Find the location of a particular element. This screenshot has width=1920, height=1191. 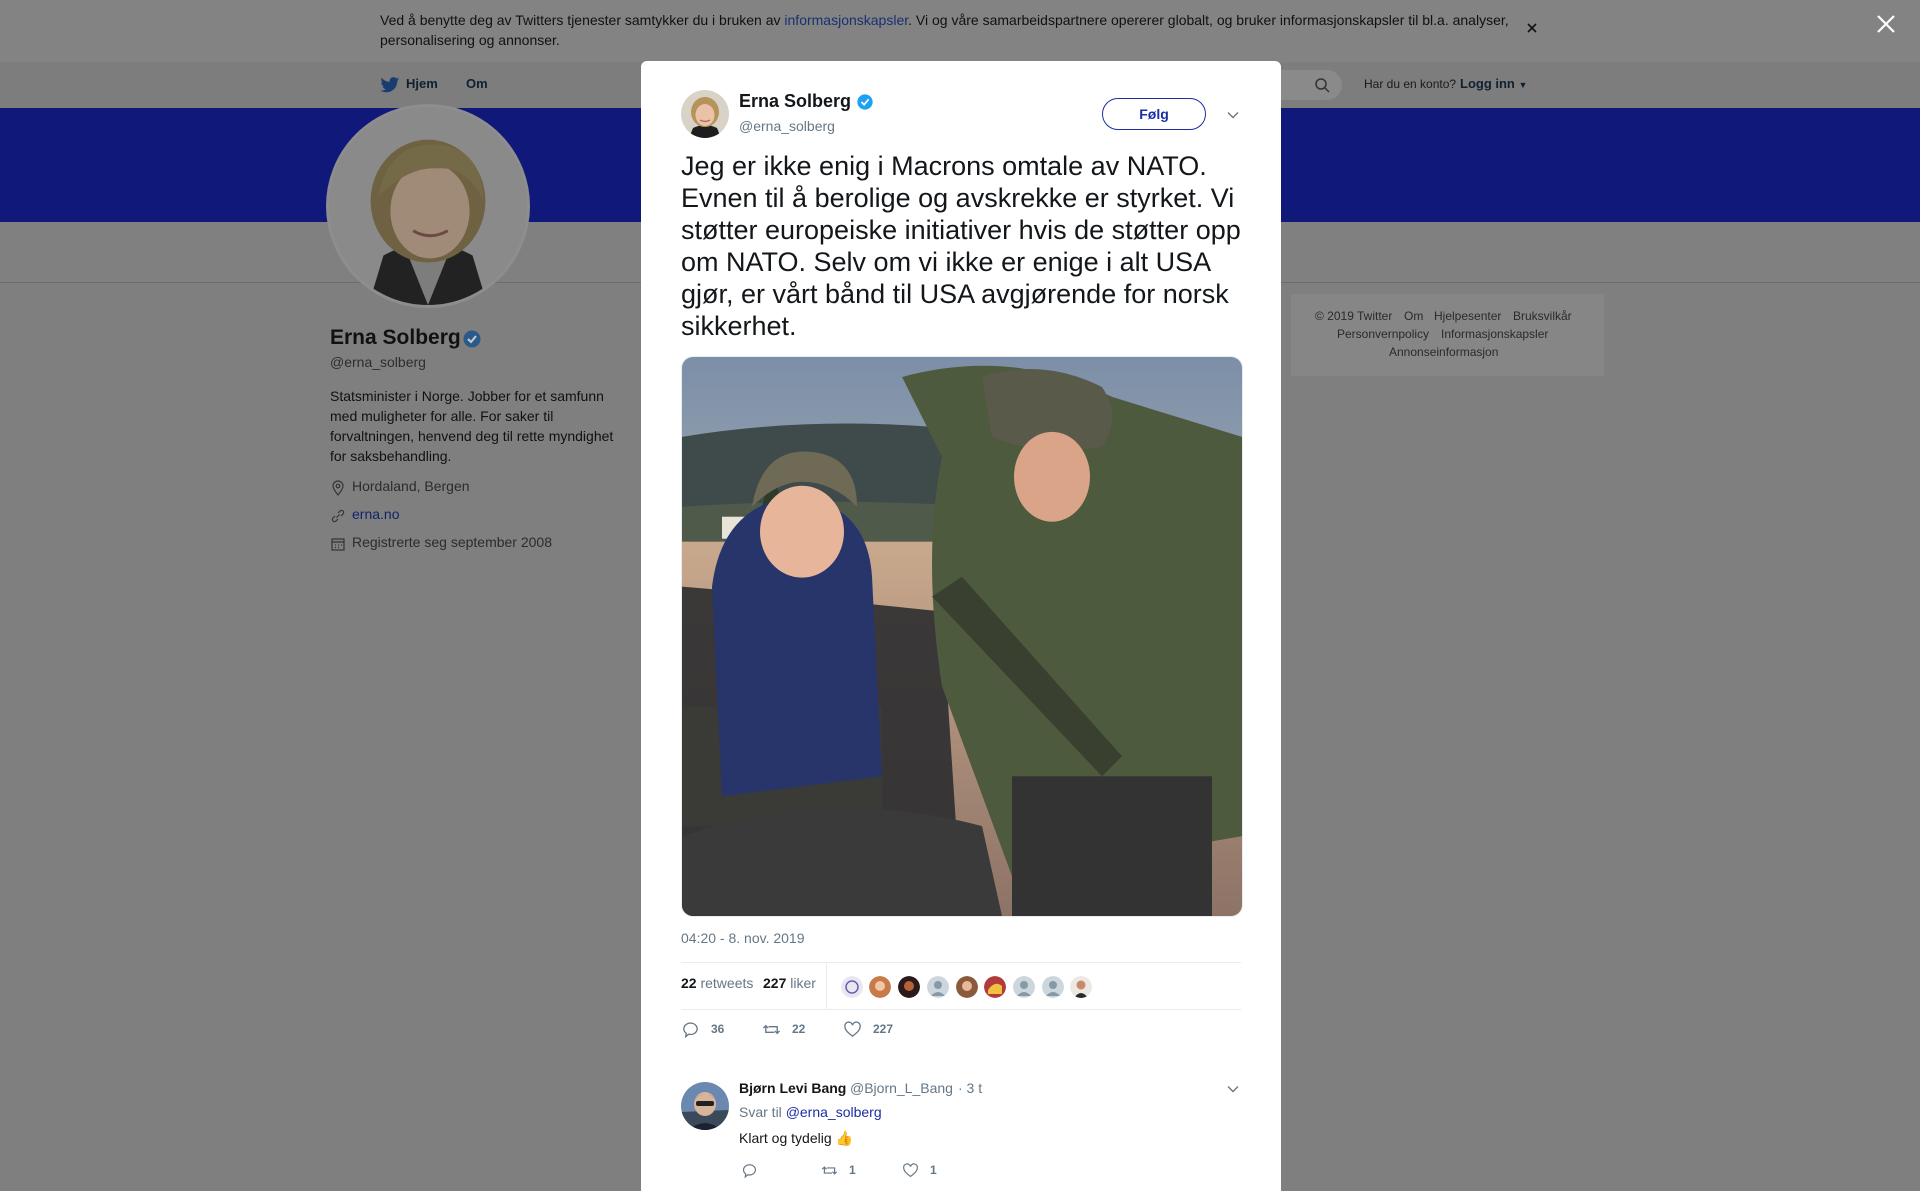

profile-handle: @erna_solberg is located at coordinates (378, 362).